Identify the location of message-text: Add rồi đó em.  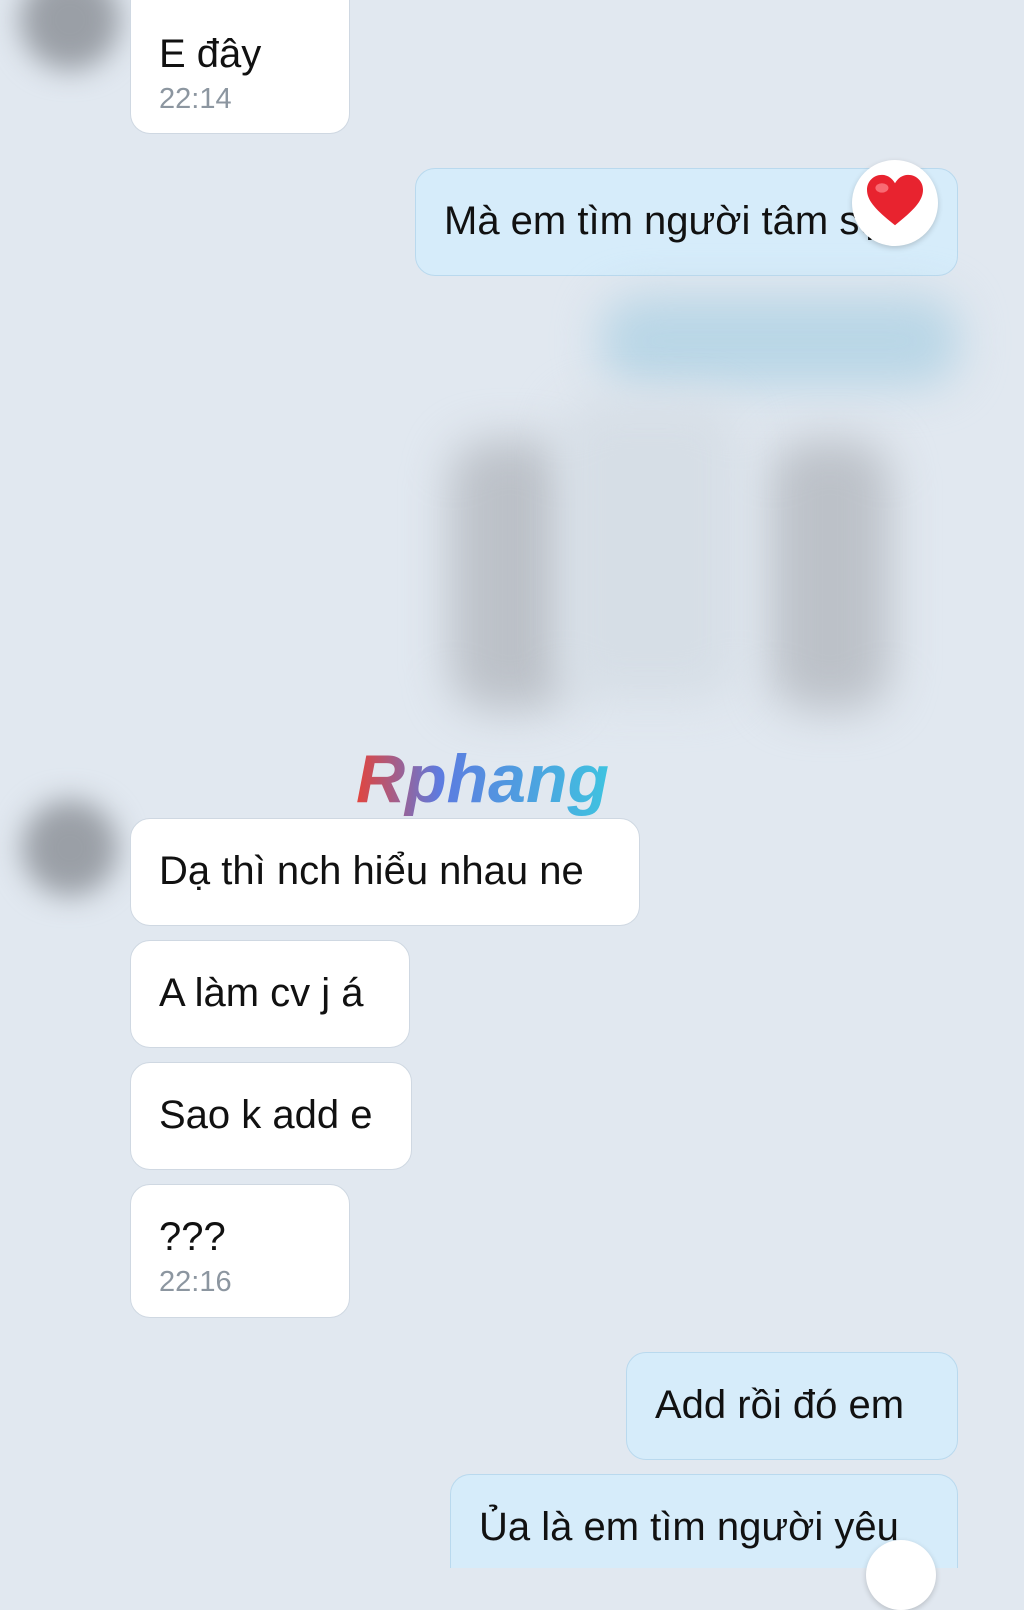
(780, 1405).